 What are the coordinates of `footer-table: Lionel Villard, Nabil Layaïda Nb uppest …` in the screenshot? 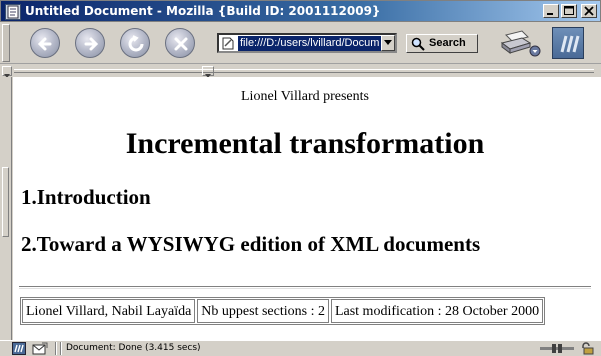 It's located at (283, 311).